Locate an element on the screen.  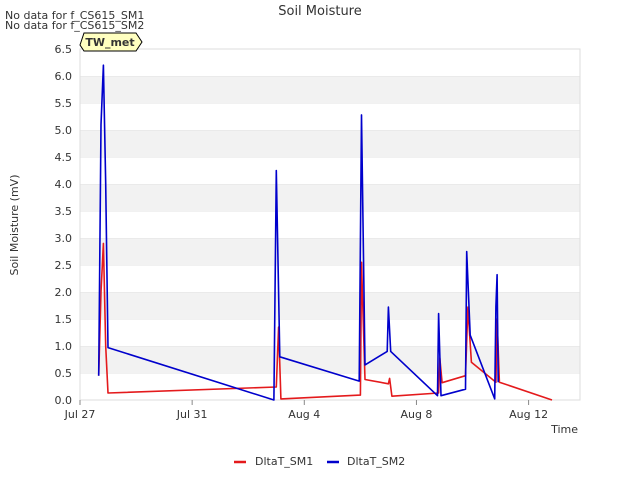
chart-title: Soil Moisture is located at coordinates (320, 11).